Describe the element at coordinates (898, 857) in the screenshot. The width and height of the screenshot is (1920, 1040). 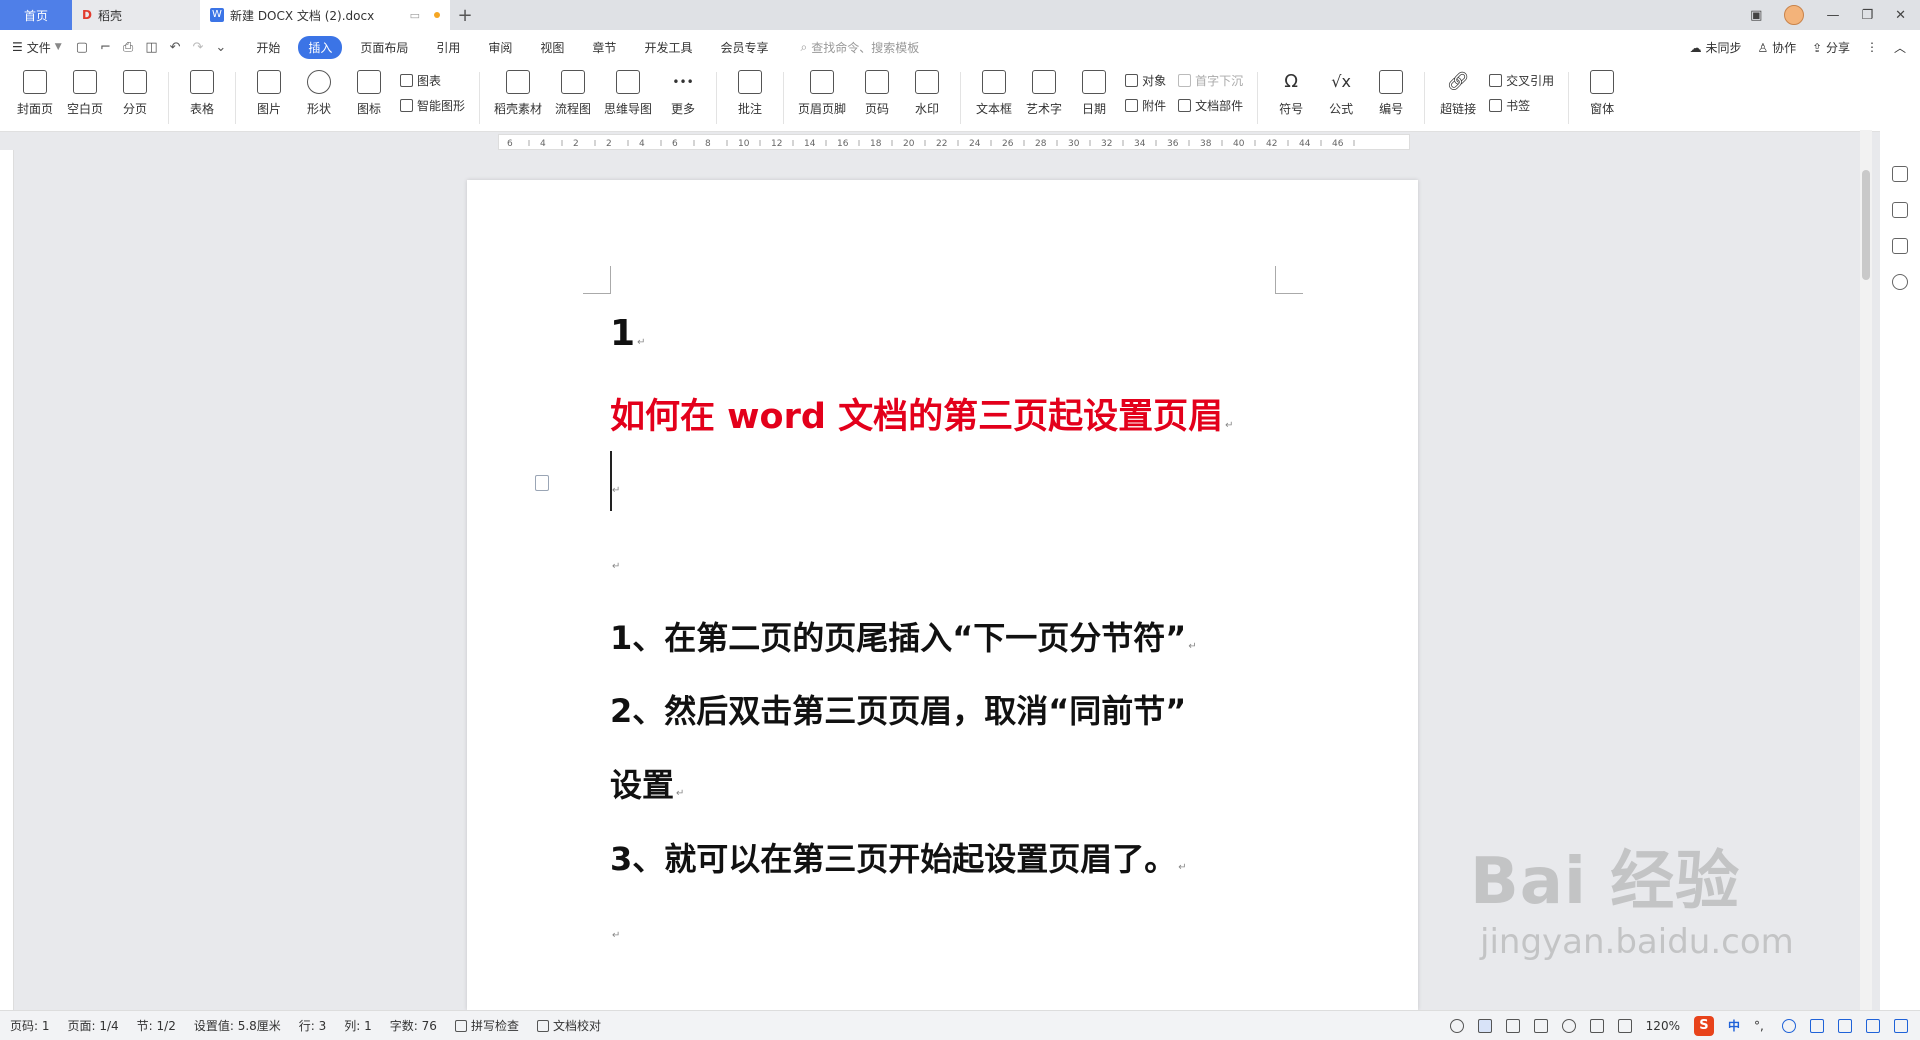
I see `doc-step-3: 3、就可以在第三页开始起设置页眉了。 ↵` at that location.